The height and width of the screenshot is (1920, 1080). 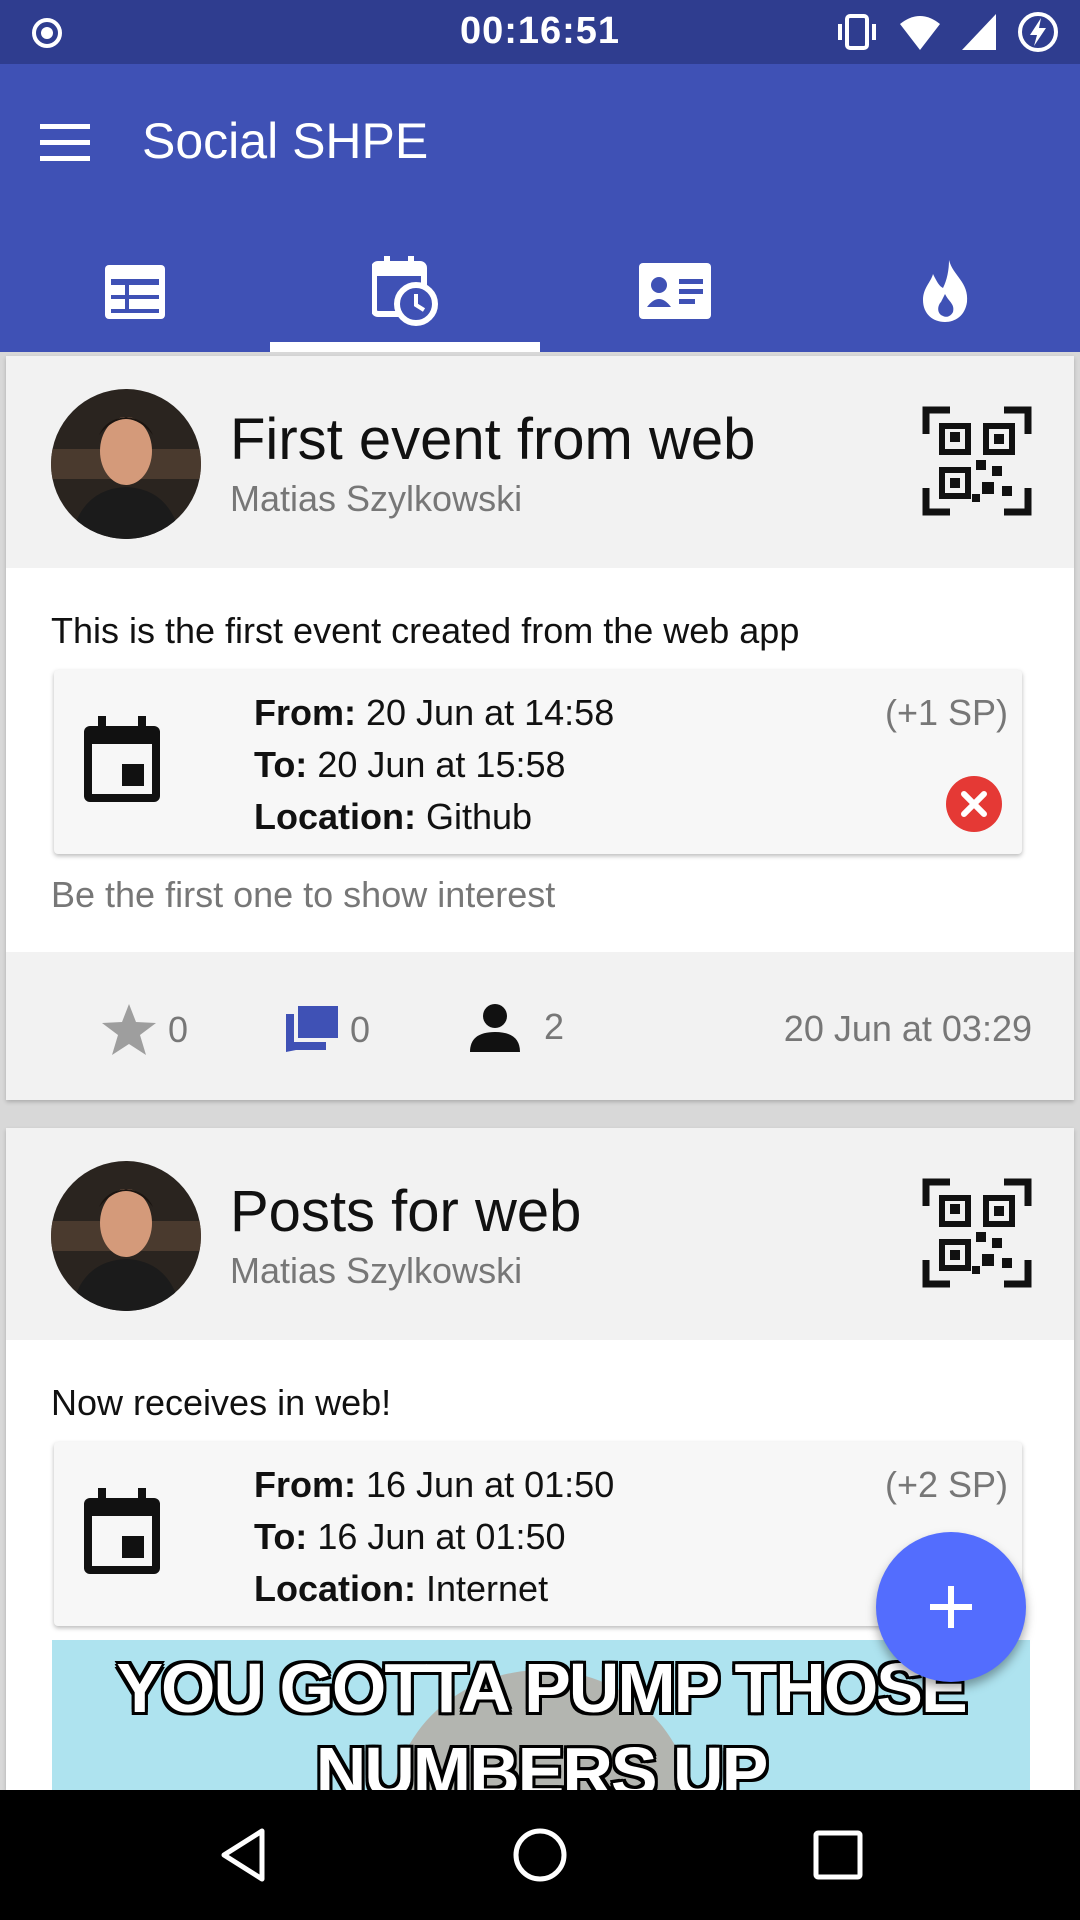 I want to click on tab-trending, so click(x=945, y=290).